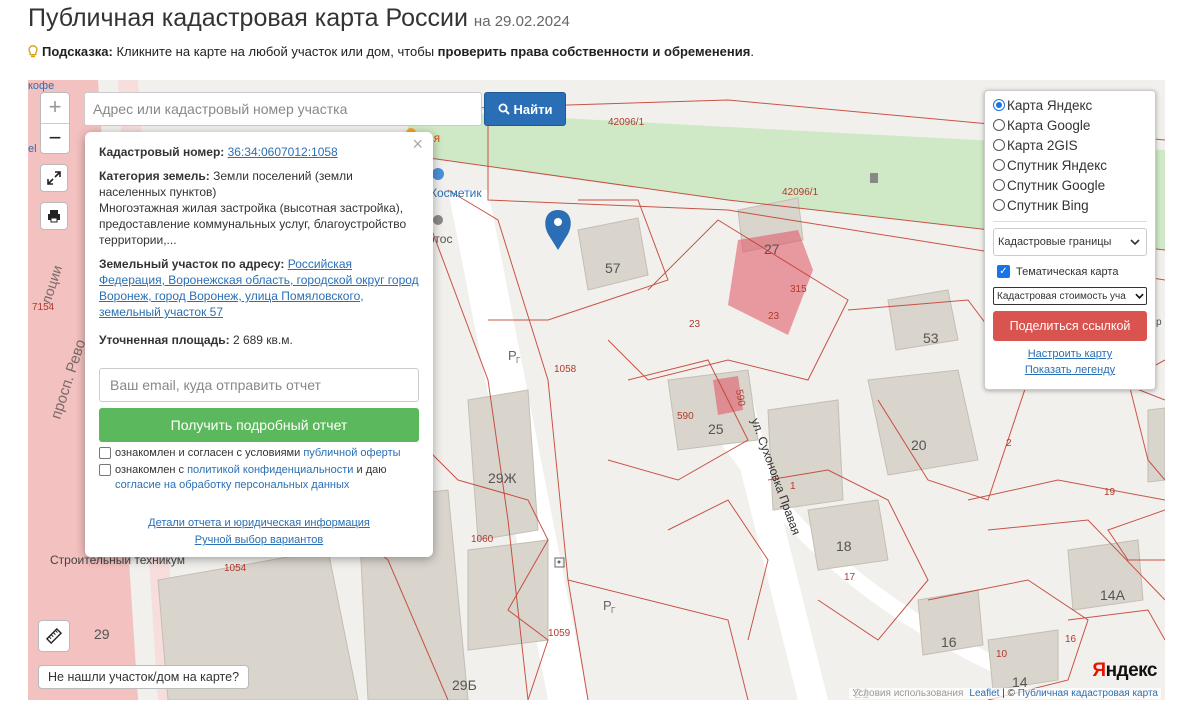 The width and height of the screenshot is (1200, 720). I want to click on house-20: 20, so click(919, 445).